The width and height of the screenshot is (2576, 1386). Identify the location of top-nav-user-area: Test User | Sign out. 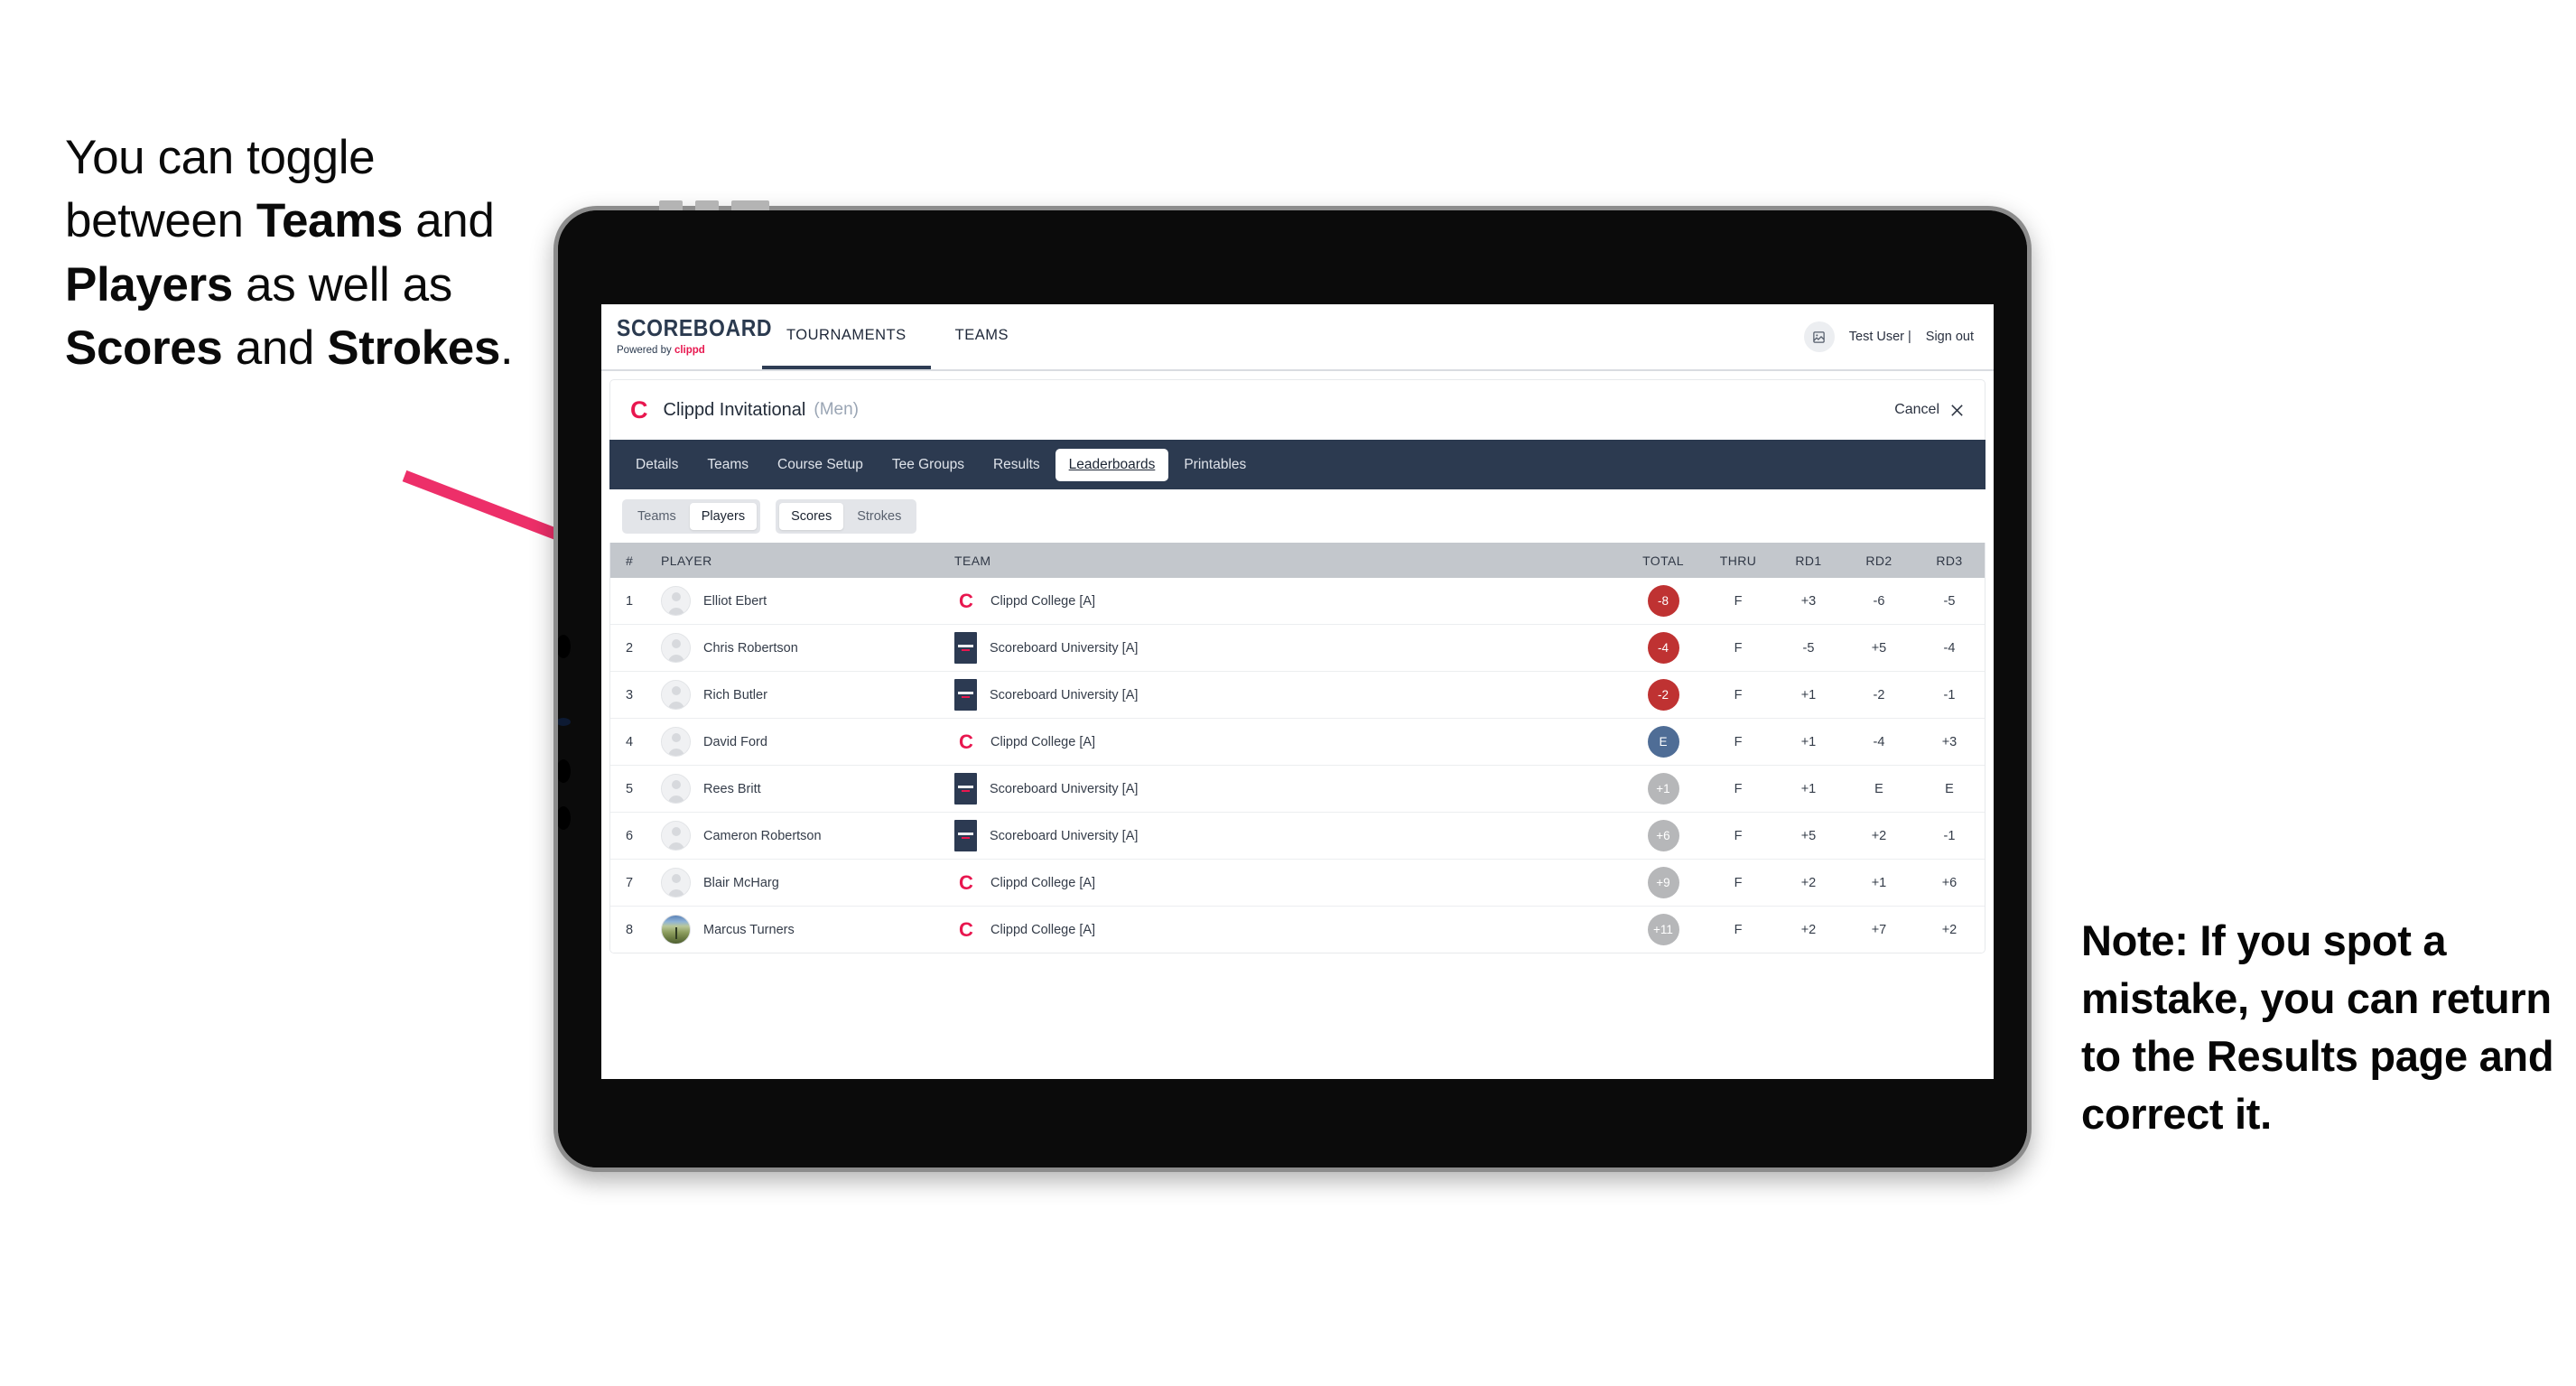
(1898, 336).